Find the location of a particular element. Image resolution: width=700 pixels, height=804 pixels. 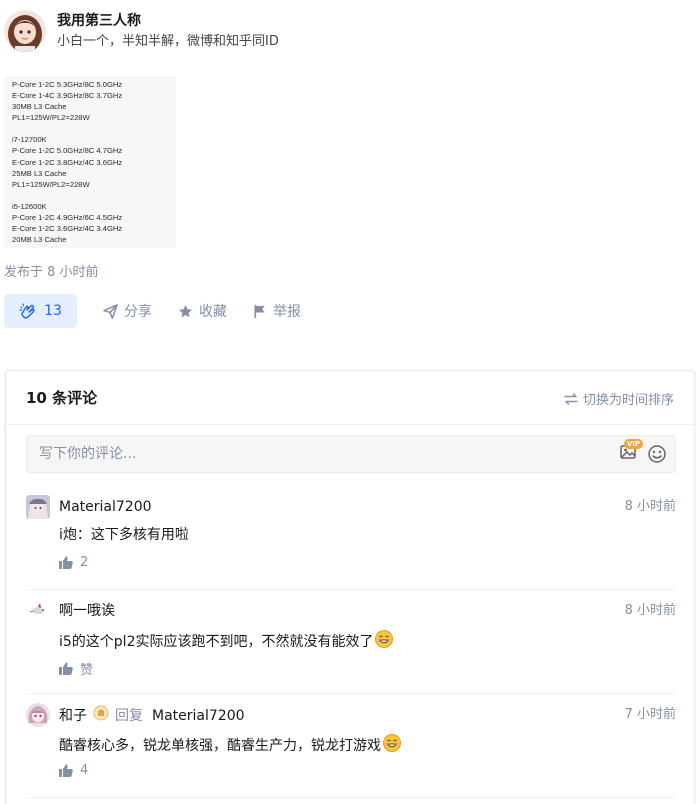

author-bio: 小白一个，半知半解，微博和知乎同ID is located at coordinates (168, 41).